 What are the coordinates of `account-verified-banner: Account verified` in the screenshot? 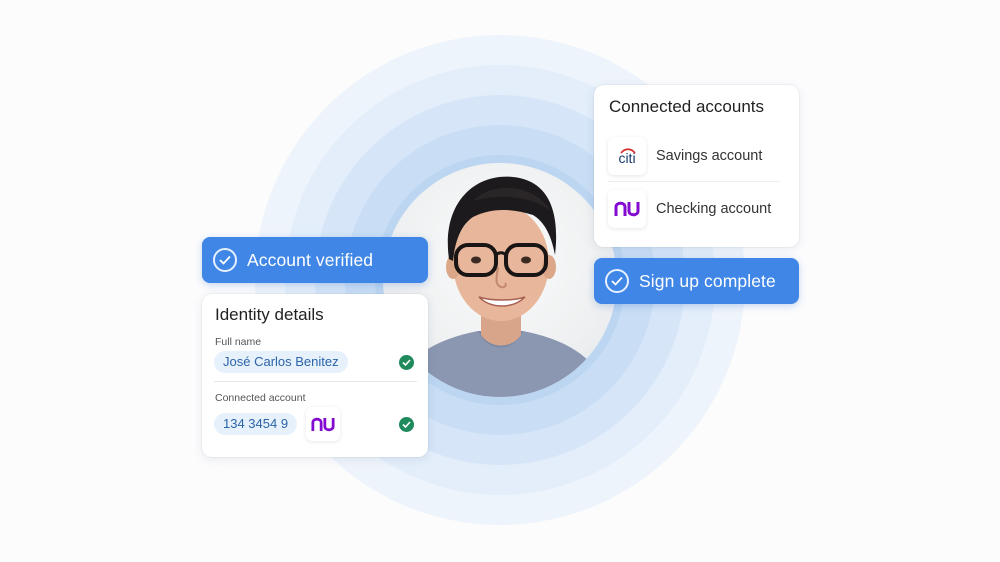 It's located at (315, 260).